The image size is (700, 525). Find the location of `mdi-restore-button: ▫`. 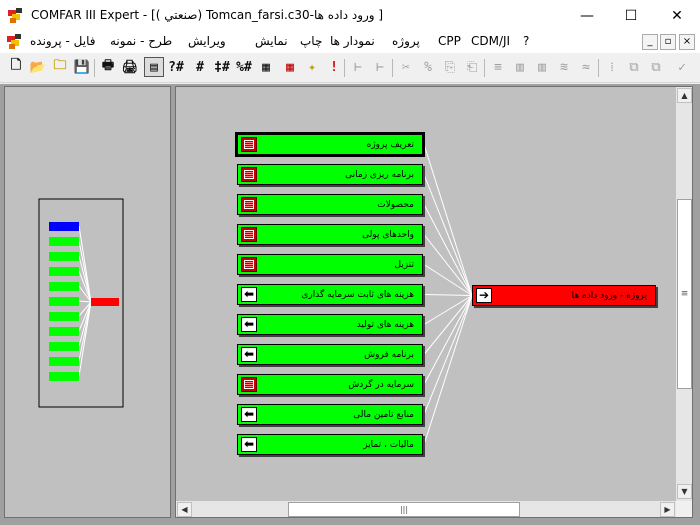

mdi-restore-button: ▫ is located at coordinates (668, 42).